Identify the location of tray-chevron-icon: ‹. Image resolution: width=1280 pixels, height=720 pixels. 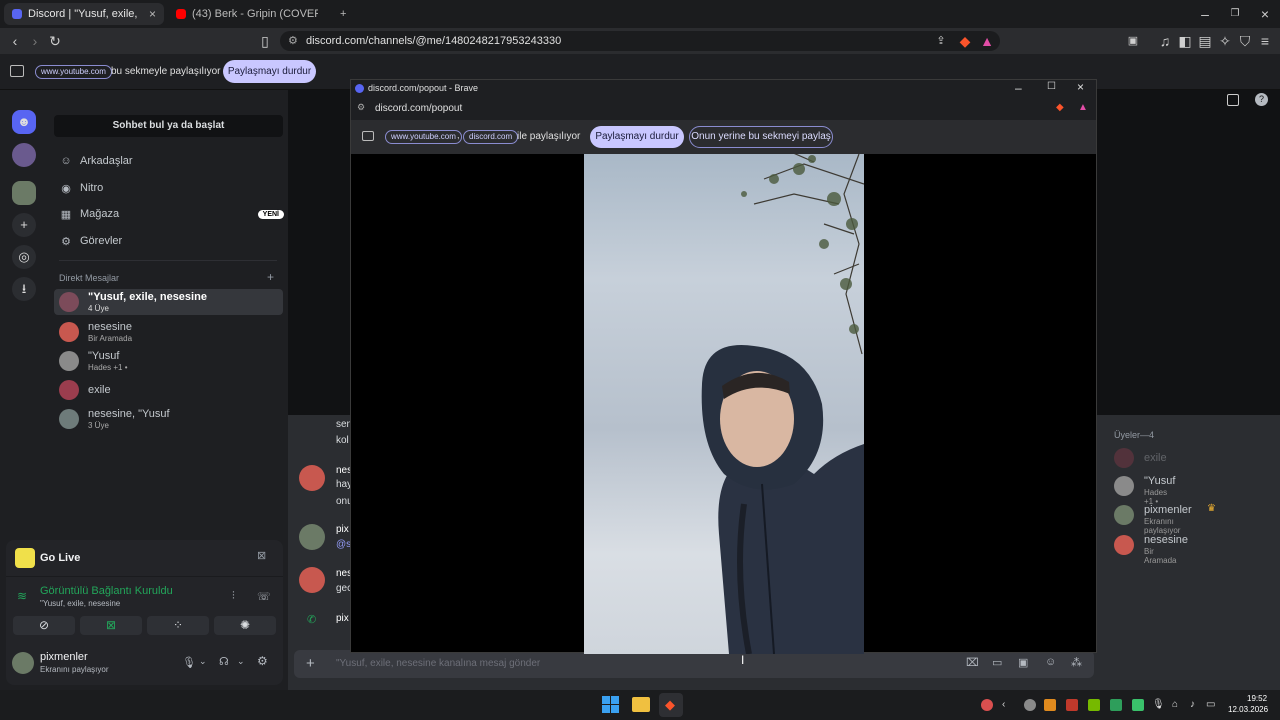
(1008, 705).